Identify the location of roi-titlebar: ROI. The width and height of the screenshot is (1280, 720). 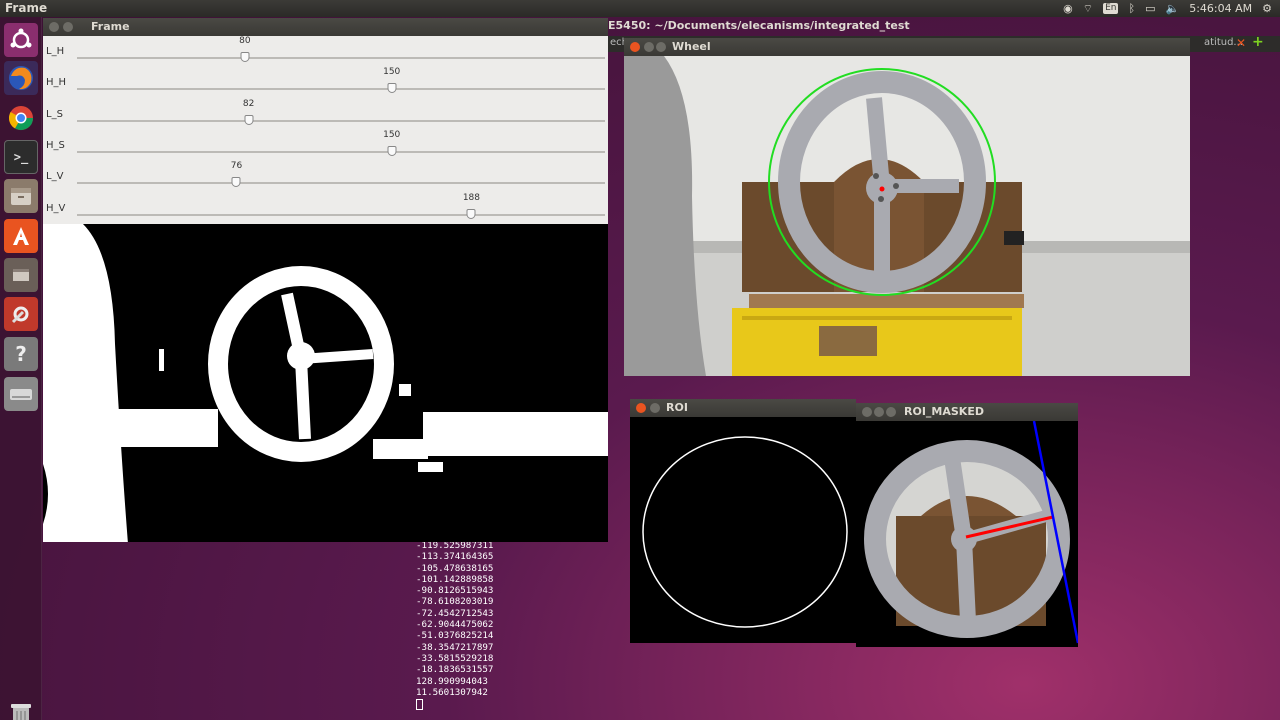
(743, 408).